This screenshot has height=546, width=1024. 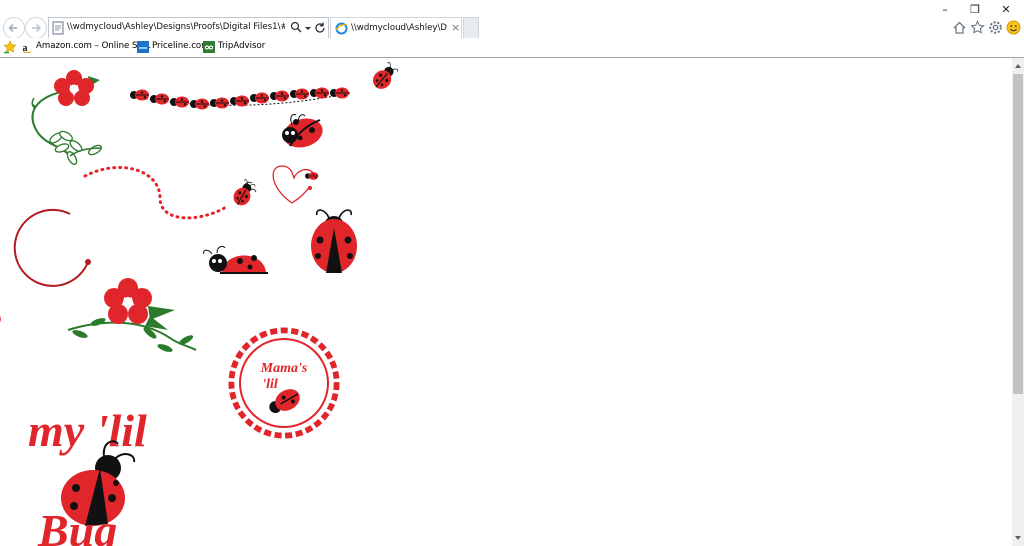 What do you see at coordinates (87, 430) in the screenshot?
I see `my-lil-text: my 'lil` at bounding box center [87, 430].